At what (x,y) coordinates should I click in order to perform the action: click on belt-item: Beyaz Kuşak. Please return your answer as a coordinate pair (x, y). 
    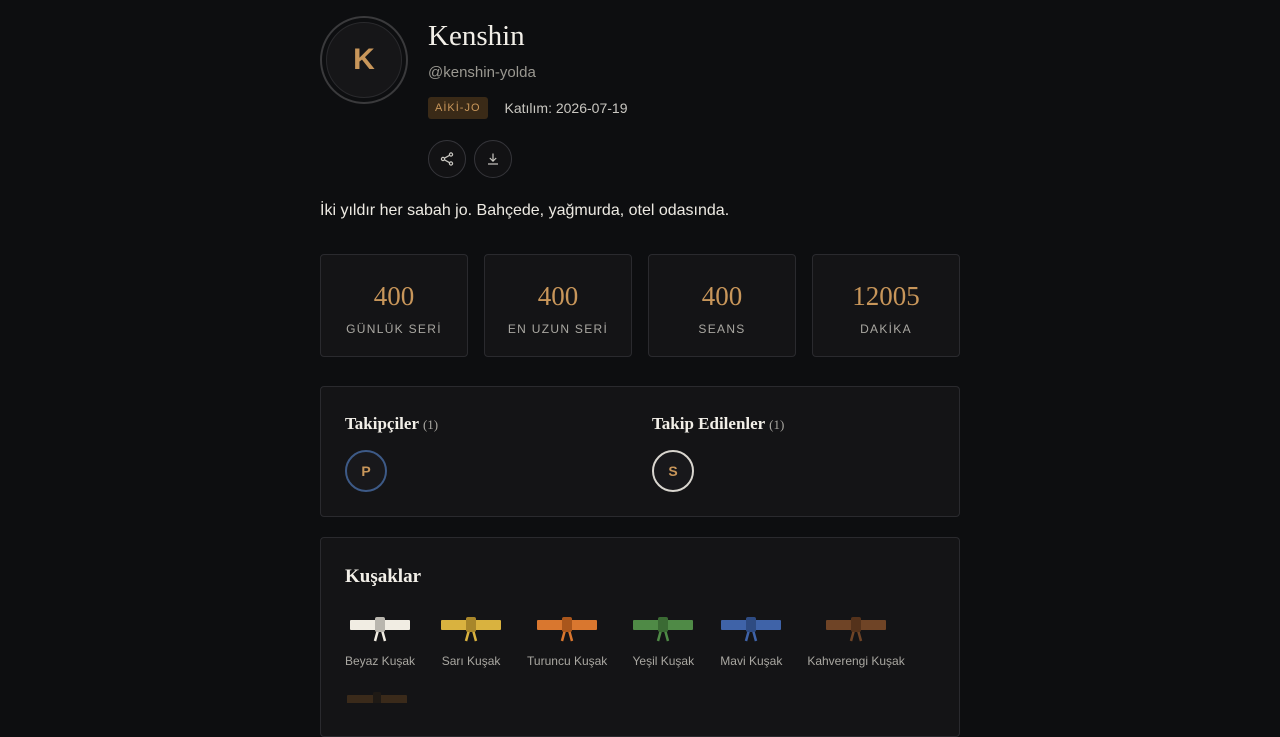
    Looking at the image, I should click on (380, 642).